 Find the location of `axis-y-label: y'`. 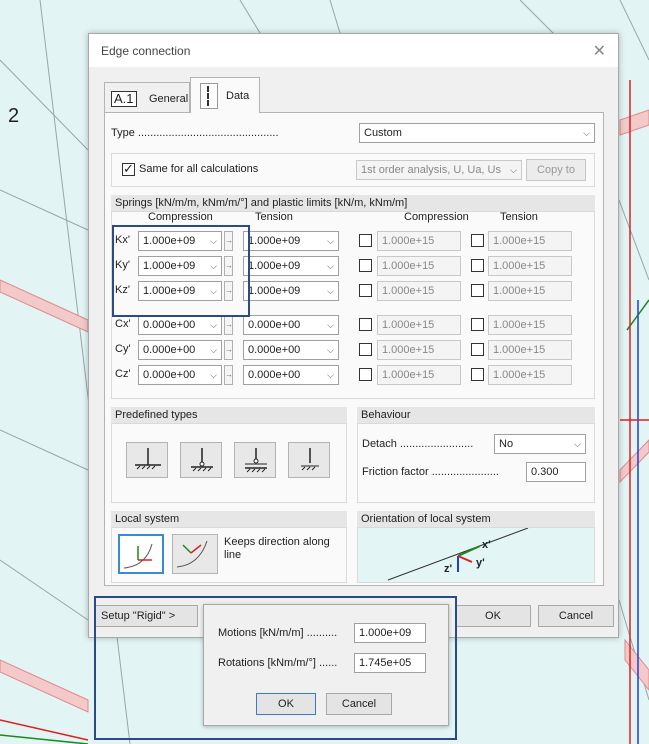

axis-y-label: y' is located at coordinates (480, 563).